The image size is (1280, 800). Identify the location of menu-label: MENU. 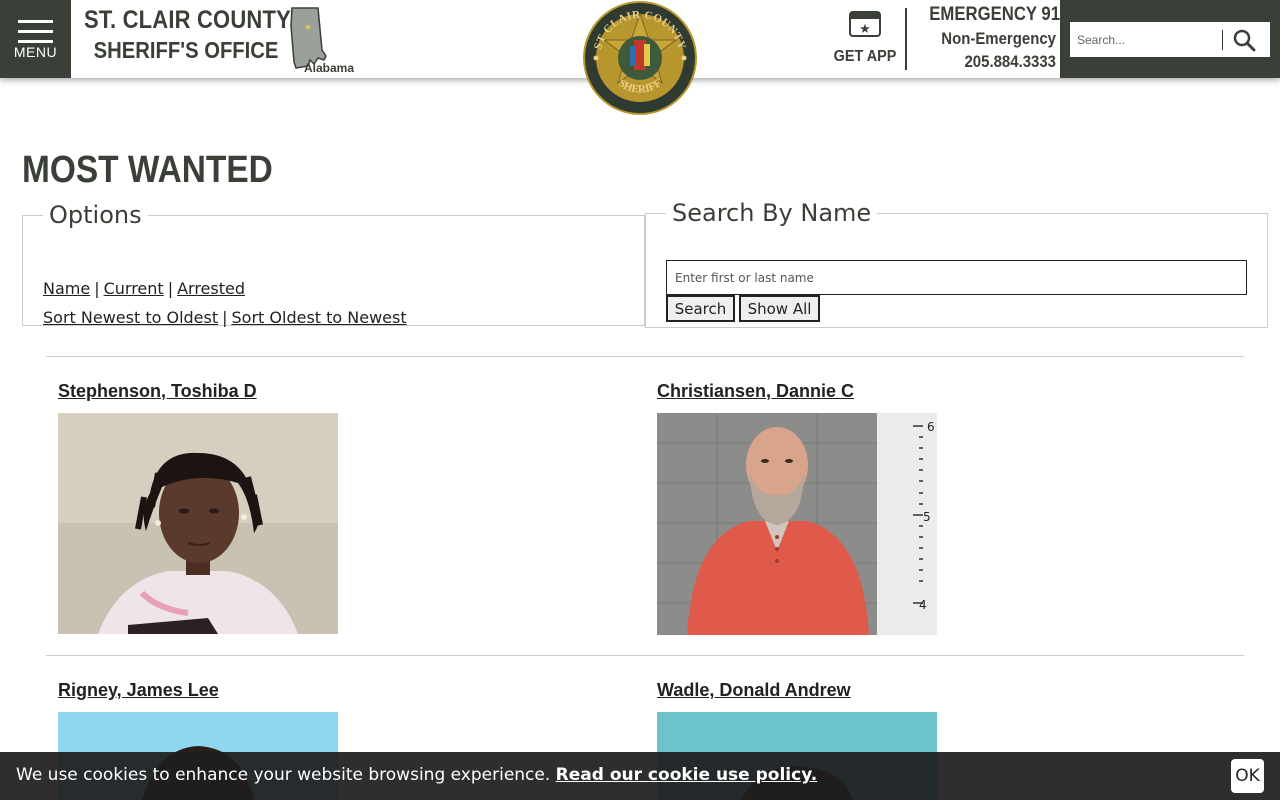
(35, 52).